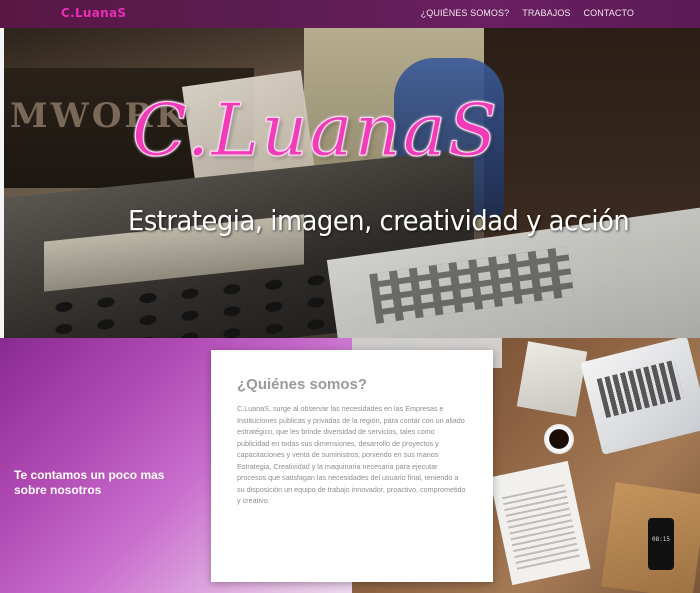  I want to click on desk-phone: 08:15, so click(661, 544).